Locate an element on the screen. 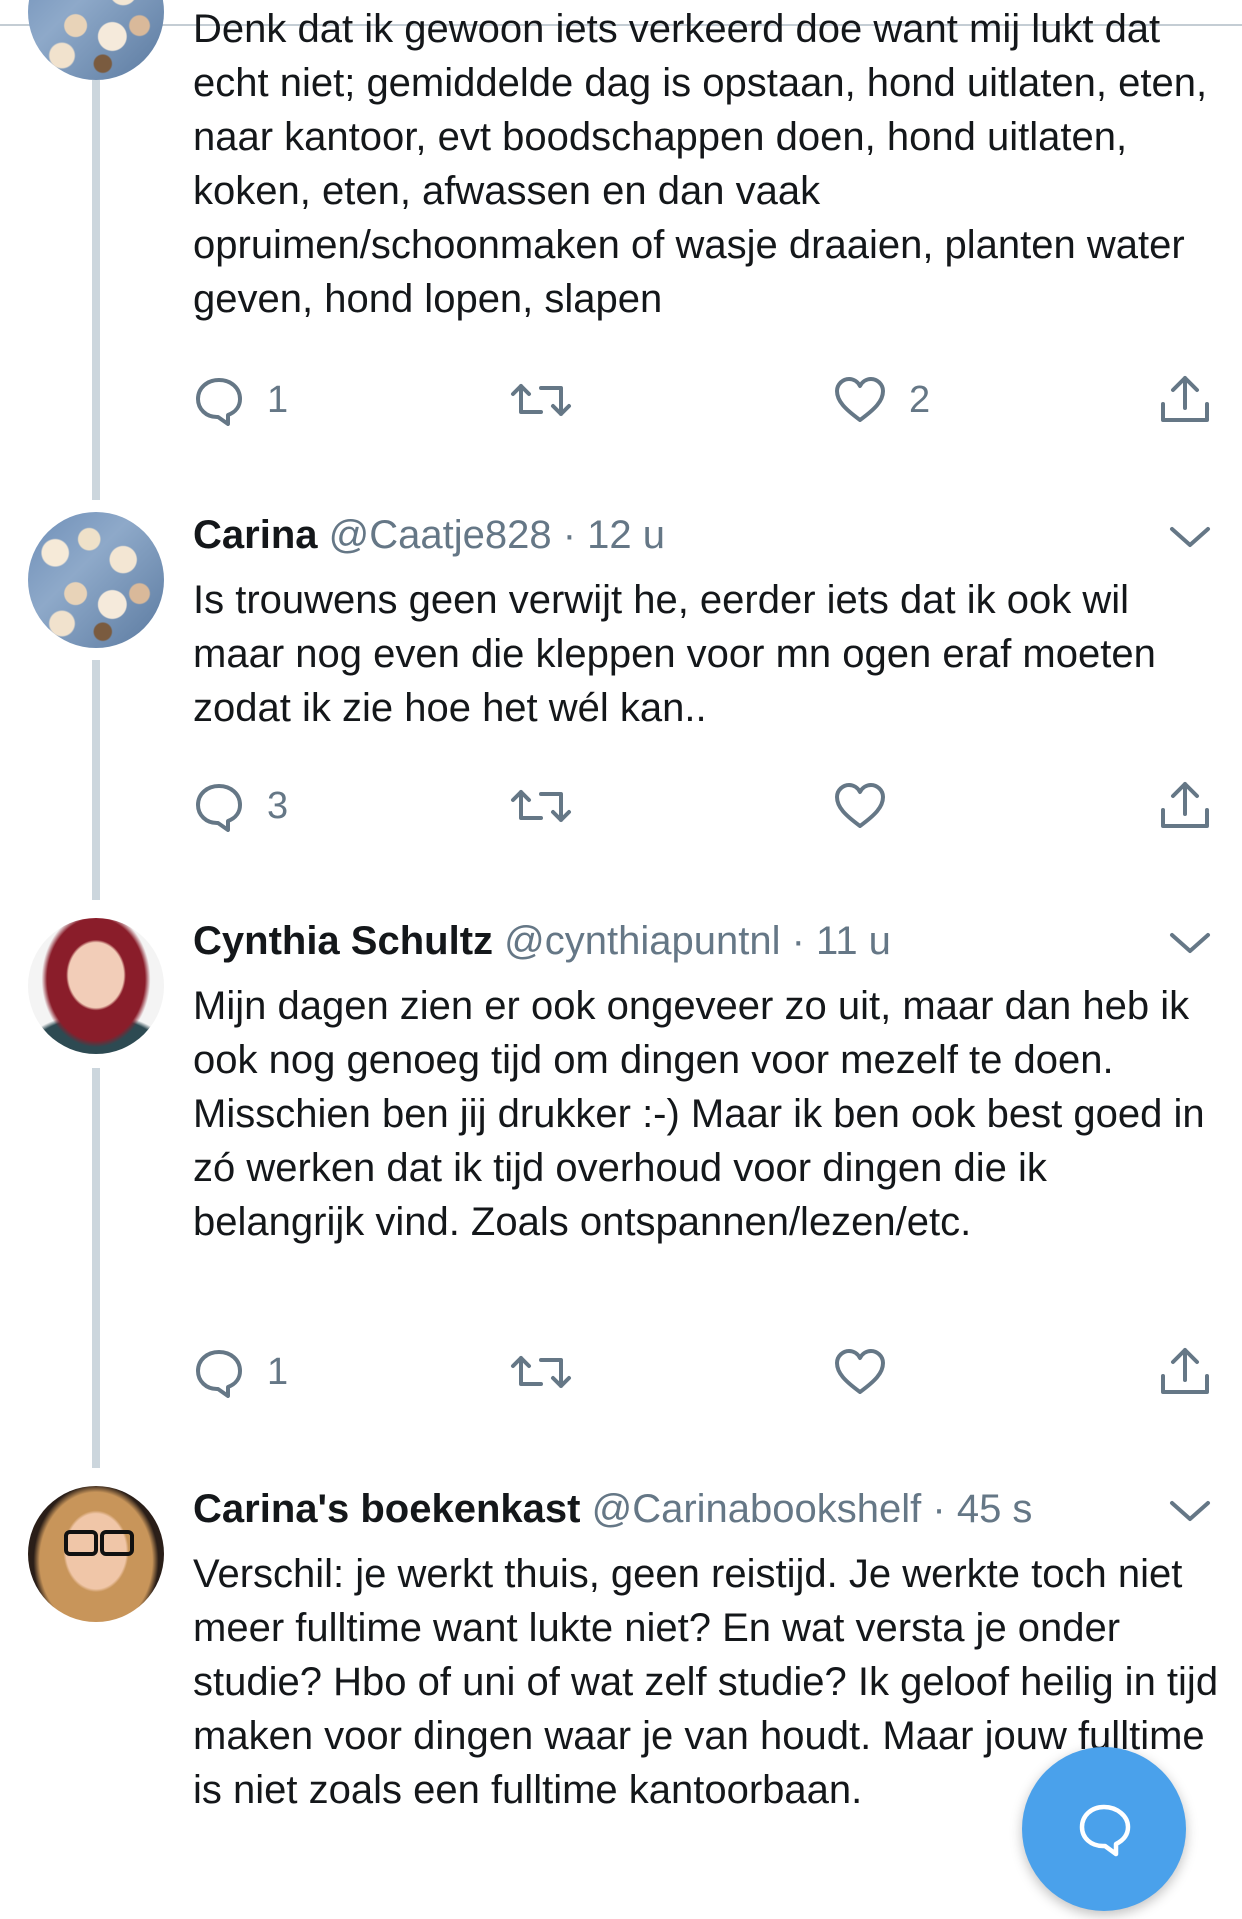 The height and width of the screenshot is (1919, 1242). like-button: 2 is located at coordinates (881, 400).